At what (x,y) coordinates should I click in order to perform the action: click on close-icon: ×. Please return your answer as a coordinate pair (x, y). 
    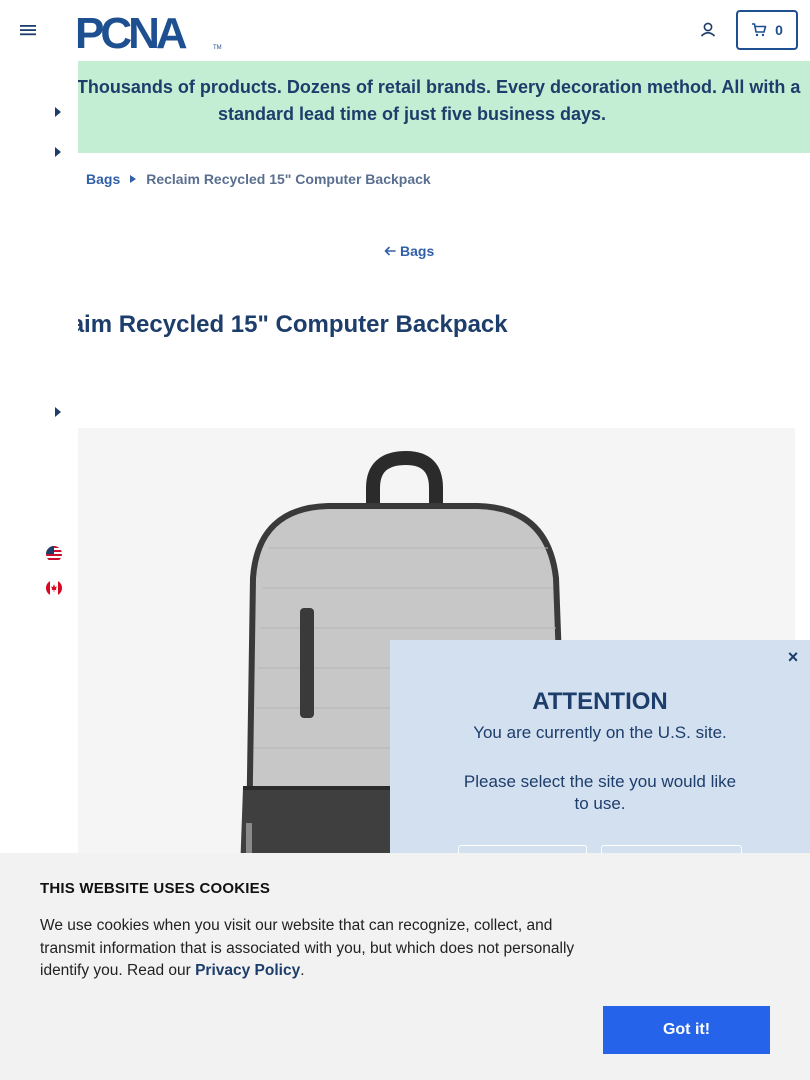
    Looking at the image, I should click on (793, 657).